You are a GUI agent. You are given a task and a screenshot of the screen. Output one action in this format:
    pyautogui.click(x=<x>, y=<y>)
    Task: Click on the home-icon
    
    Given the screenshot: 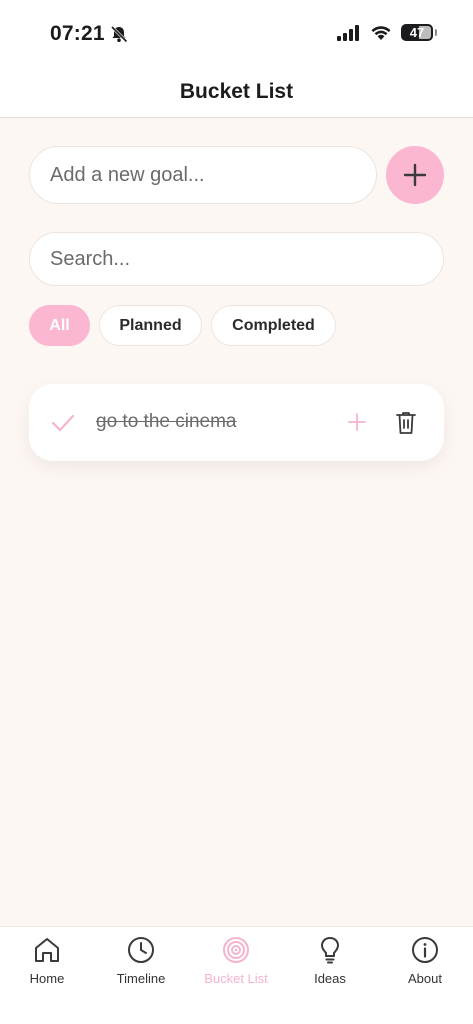 What is the action you would take?
    pyautogui.click(x=47, y=950)
    